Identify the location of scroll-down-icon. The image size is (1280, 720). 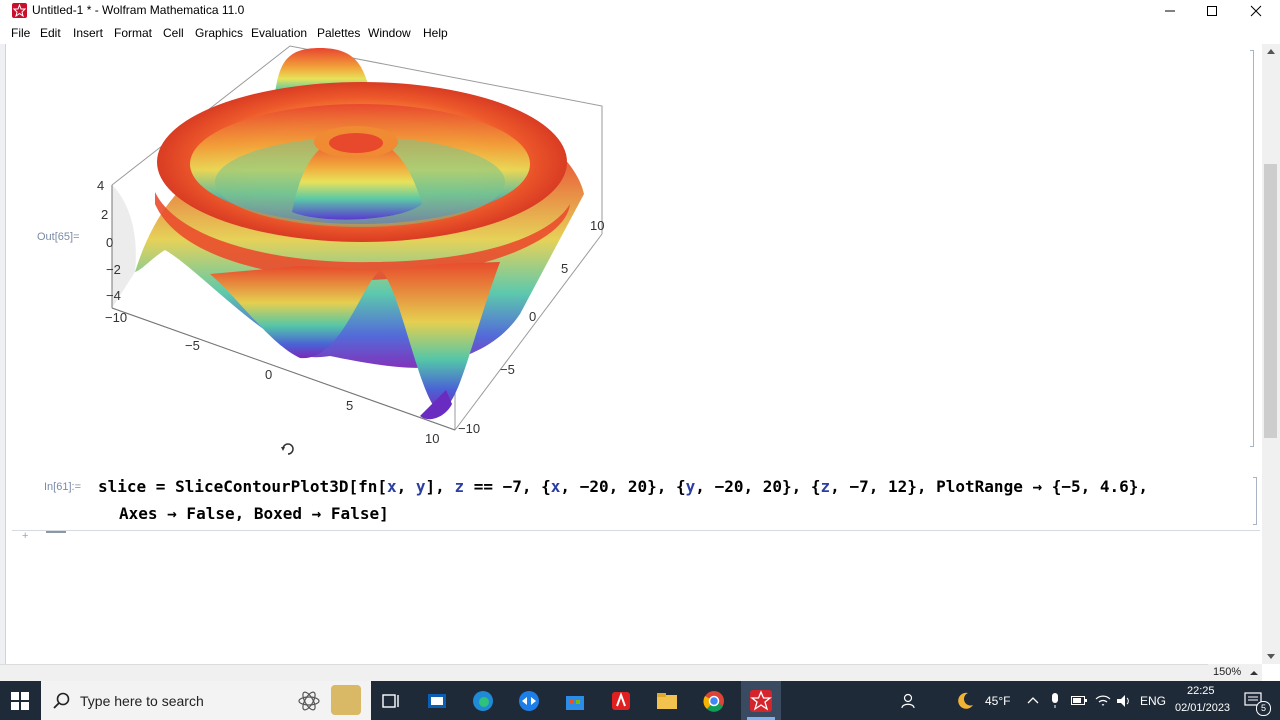
(1271, 657).